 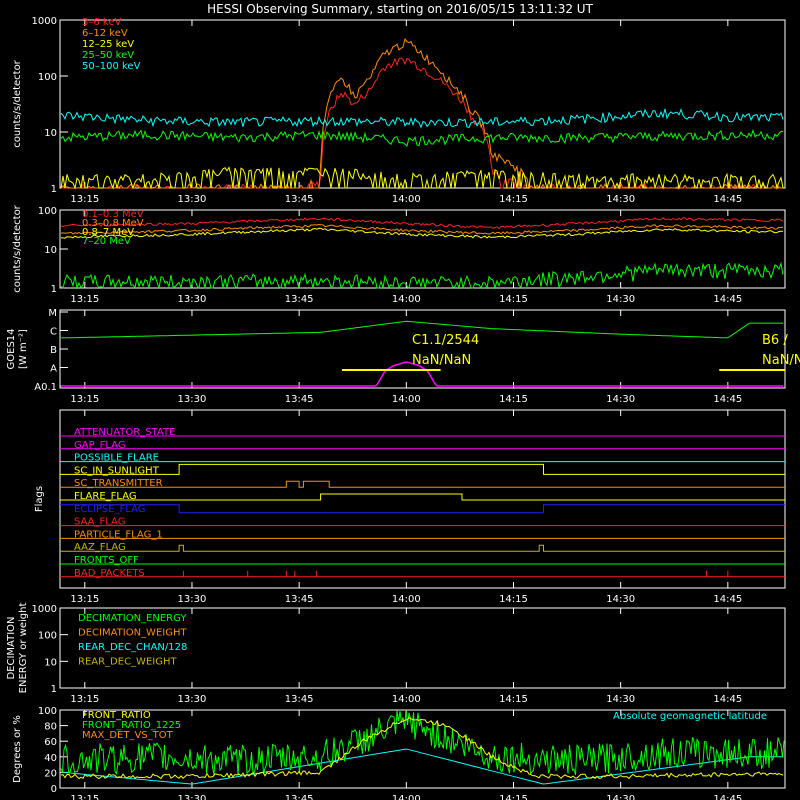 What do you see at coordinates (44, 609) in the screenshot?
I see `y-tick-label: 1000` at bounding box center [44, 609].